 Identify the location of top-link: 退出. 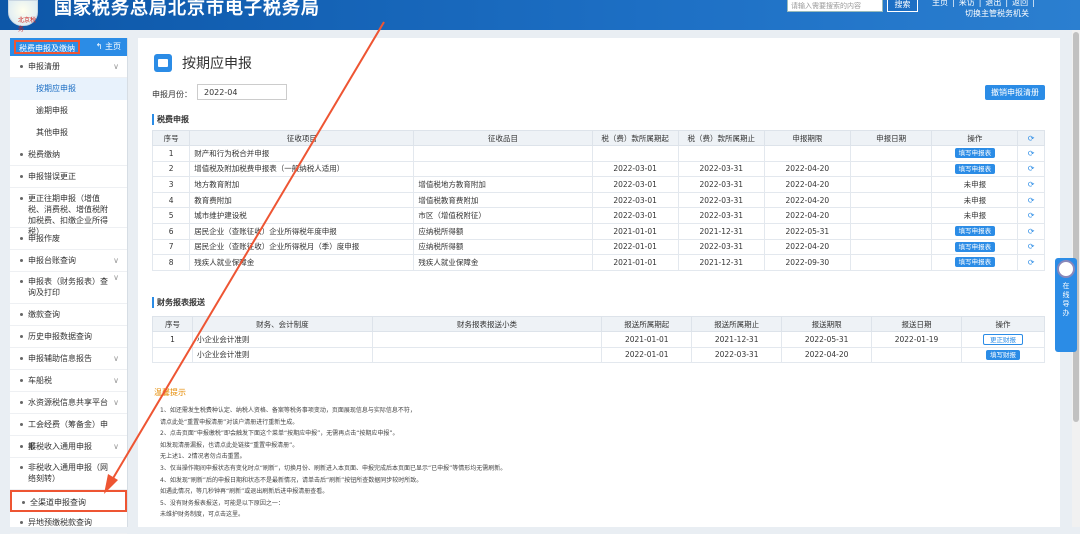
(993, 3).